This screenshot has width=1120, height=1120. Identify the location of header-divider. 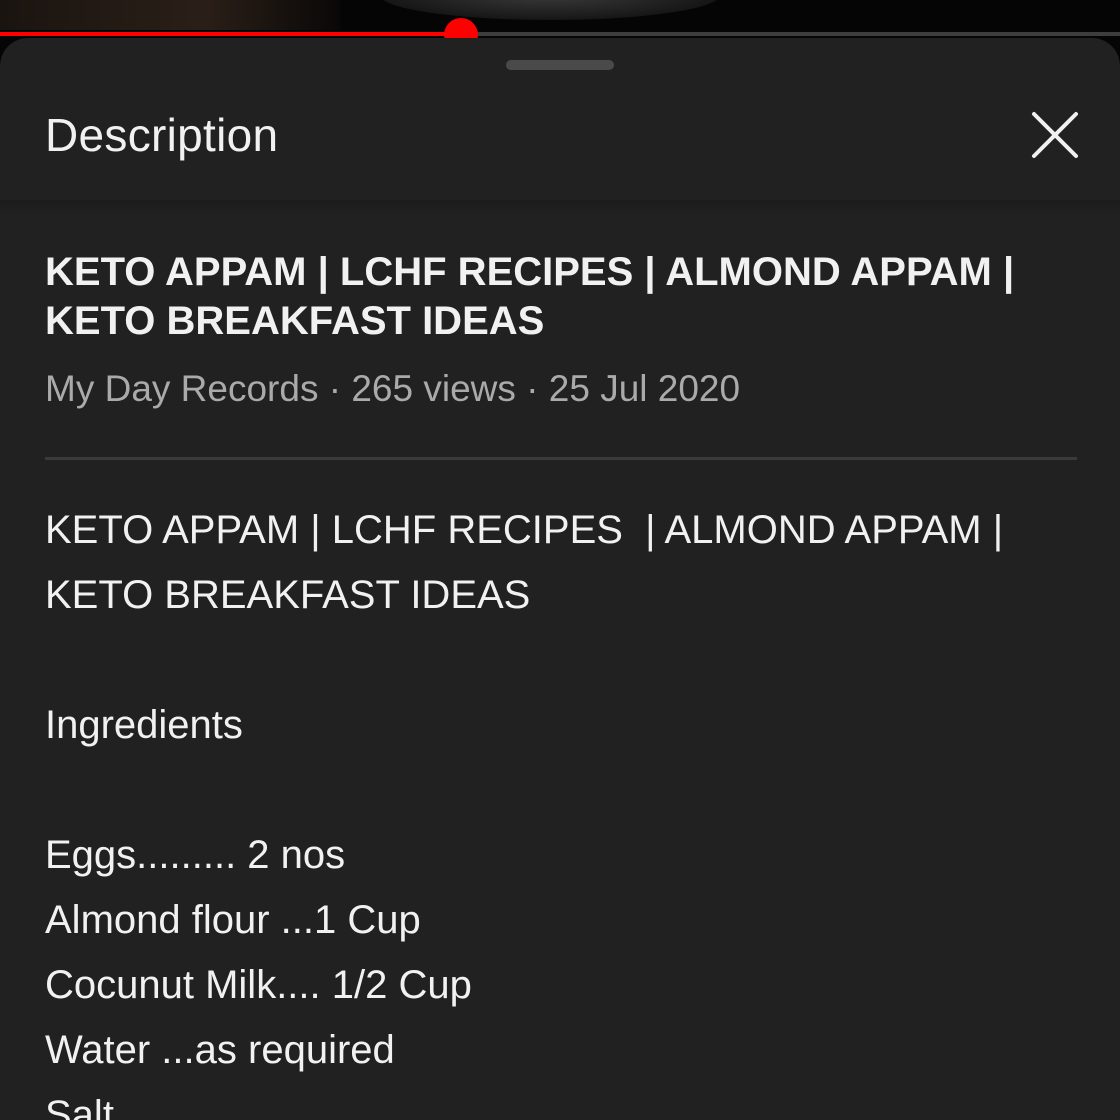
(560, 207).